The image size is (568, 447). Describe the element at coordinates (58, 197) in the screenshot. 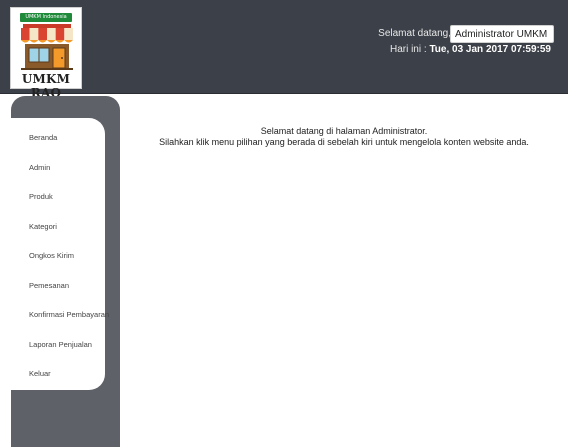

I see `sidebar-item-produk: Produk` at that location.